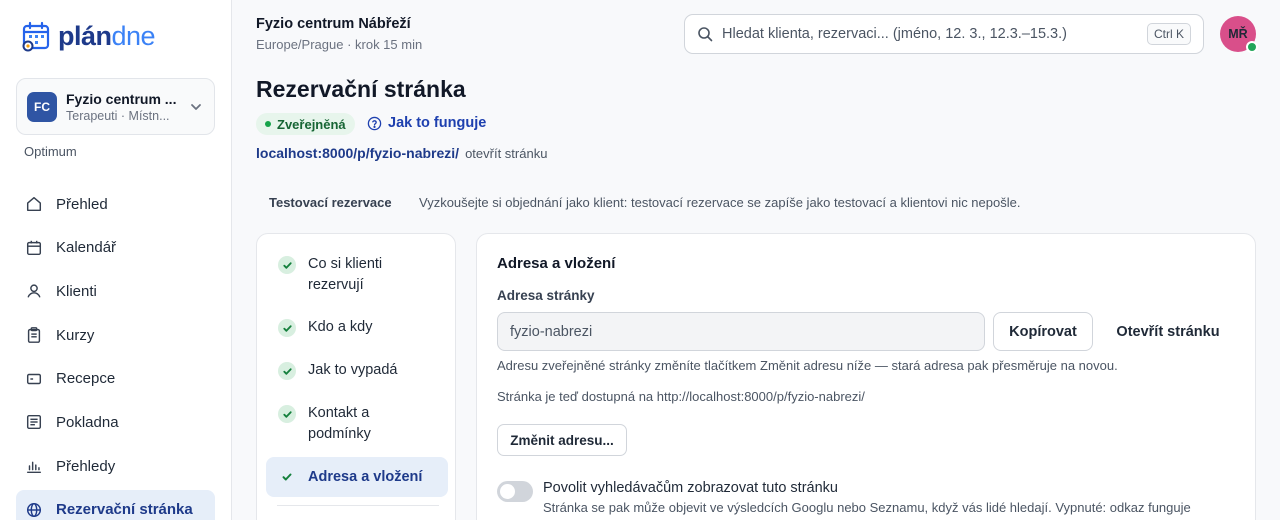 The image size is (1280, 520). I want to click on clipboard-icon, so click(34, 335).